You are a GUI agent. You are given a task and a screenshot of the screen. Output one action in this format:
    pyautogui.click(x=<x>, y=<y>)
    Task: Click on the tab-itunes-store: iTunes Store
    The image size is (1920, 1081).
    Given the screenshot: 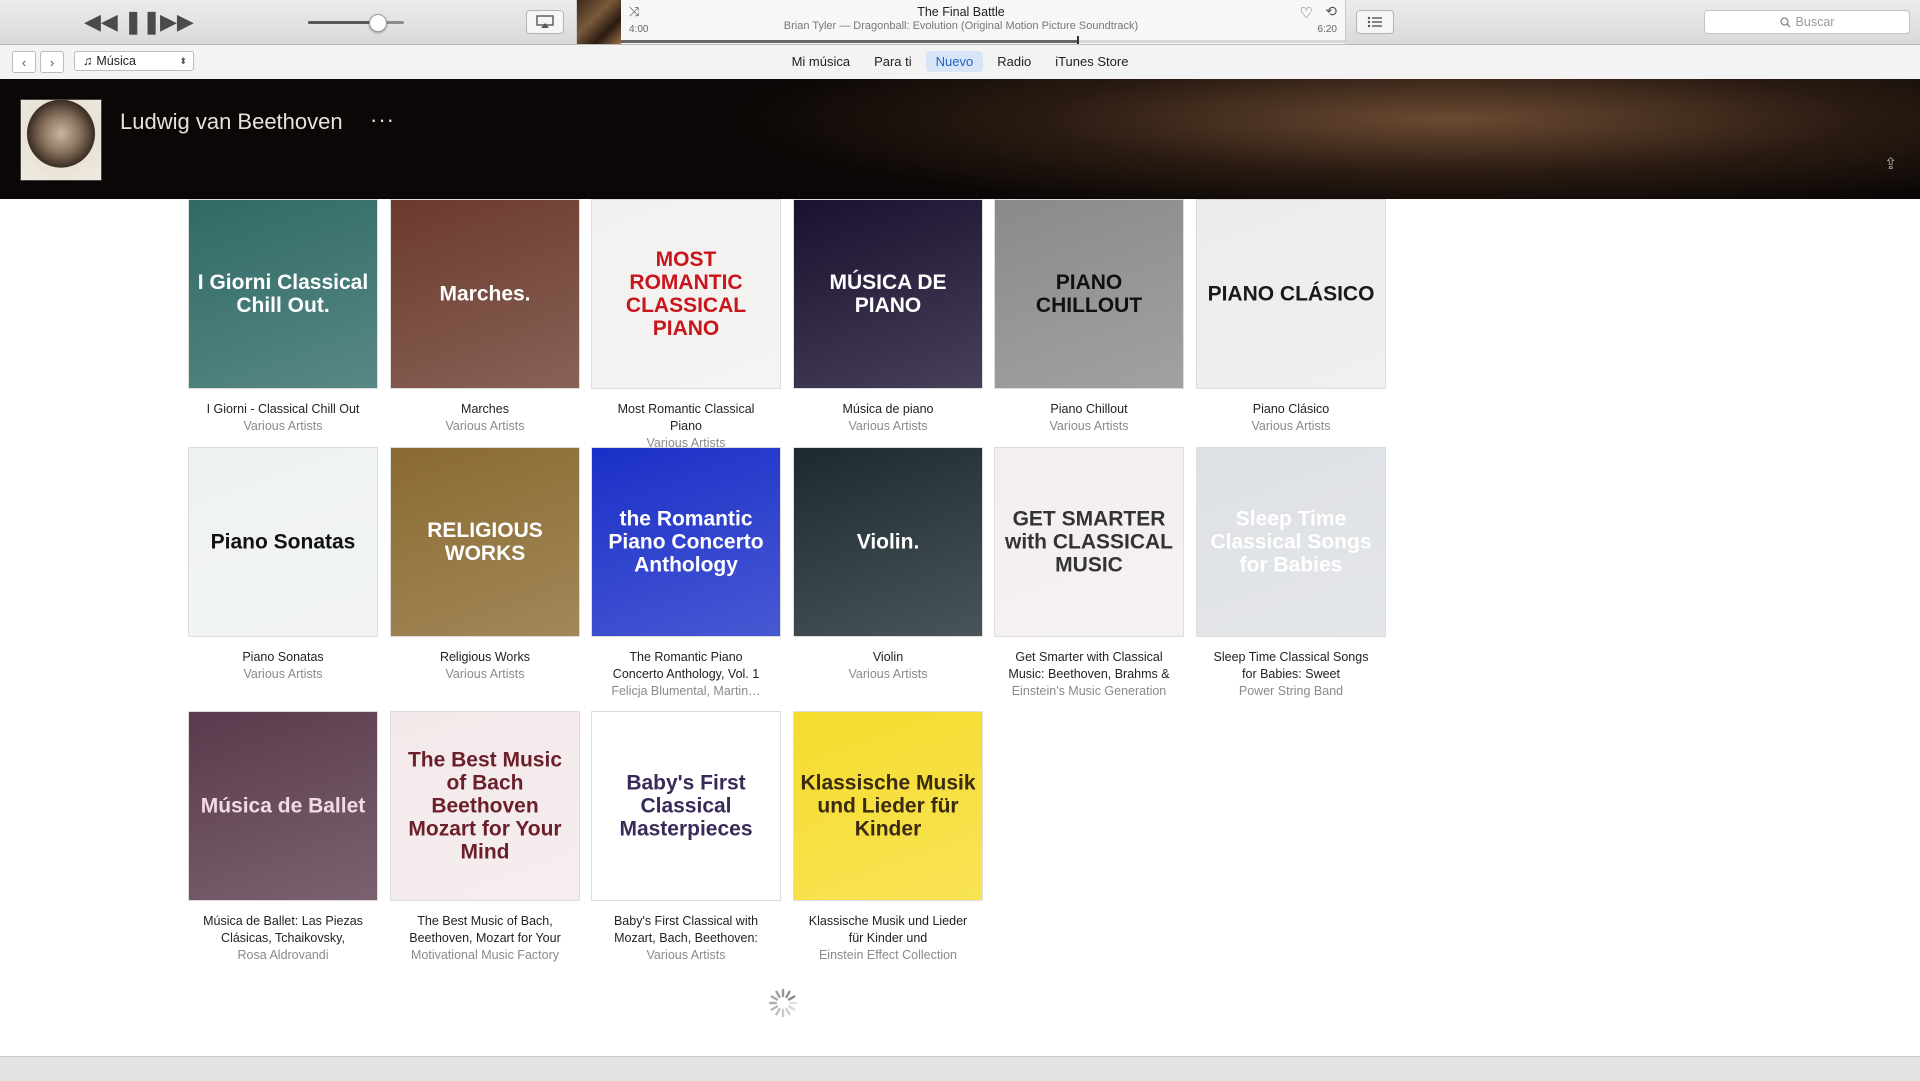 What is the action you would take?
    pyautogui.click(x=1091, y=61)
    